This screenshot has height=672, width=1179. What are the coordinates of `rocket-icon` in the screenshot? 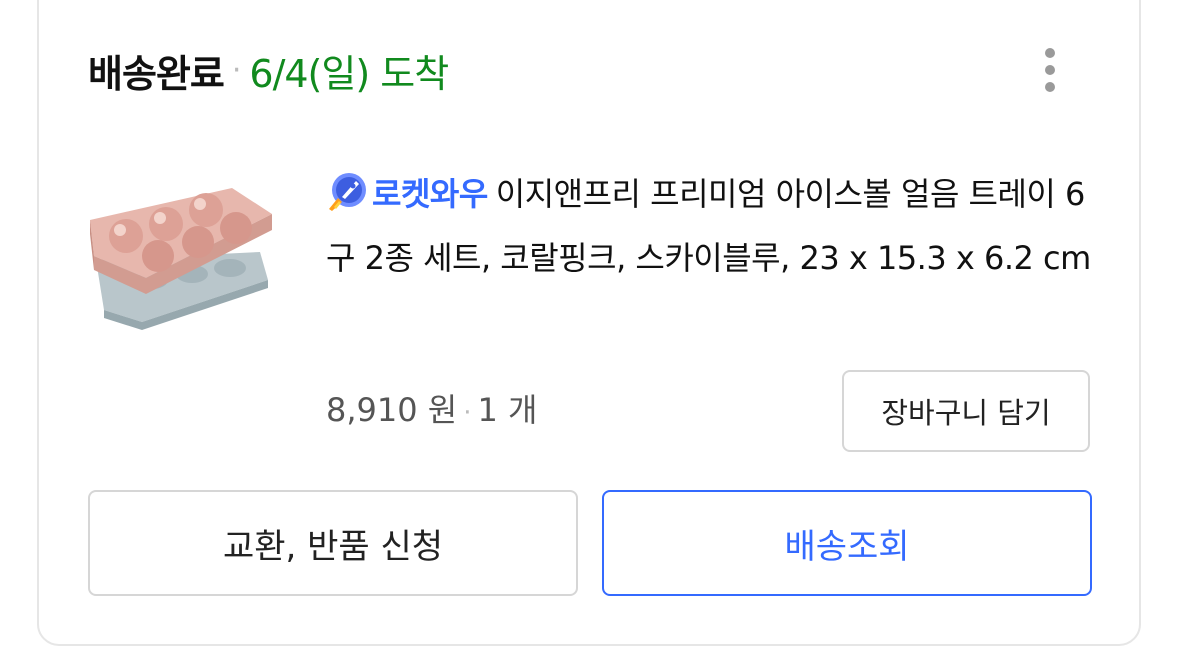 It's located at (347, 192).